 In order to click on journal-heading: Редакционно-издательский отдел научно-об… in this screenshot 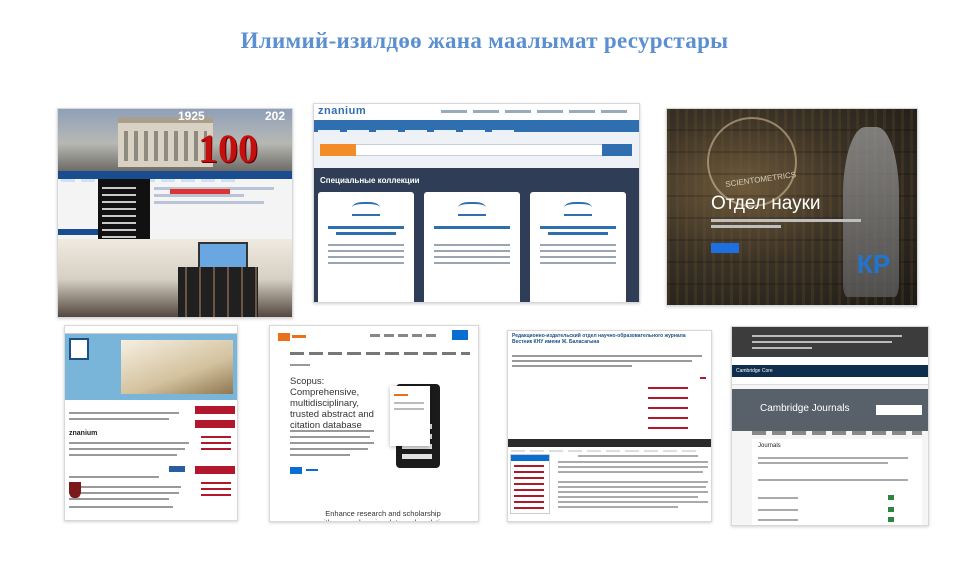, I will do `click(599, 339)`.